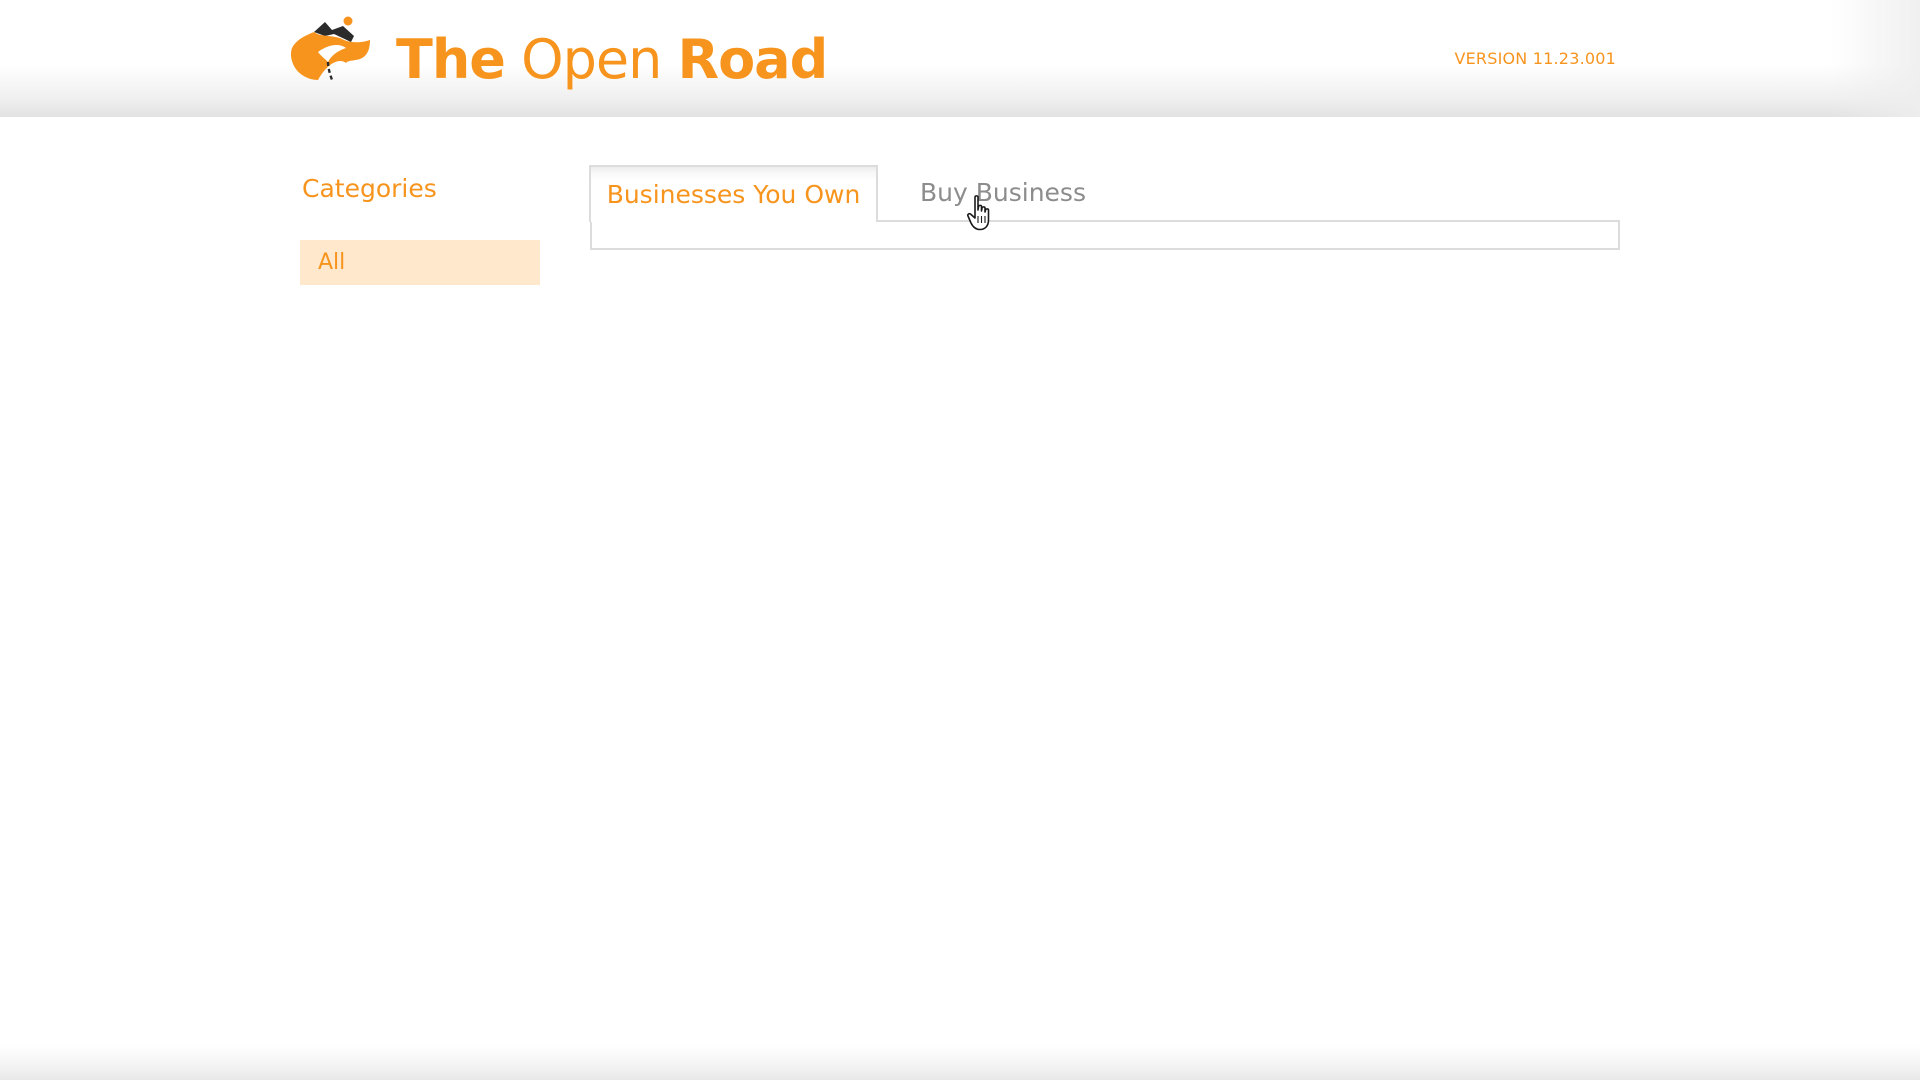 The width and height of the screenshot is (1920, 1080). Describe the element at coordinates (752, 59) in the screenshot. I see `brand-word-road: Road` at that location.